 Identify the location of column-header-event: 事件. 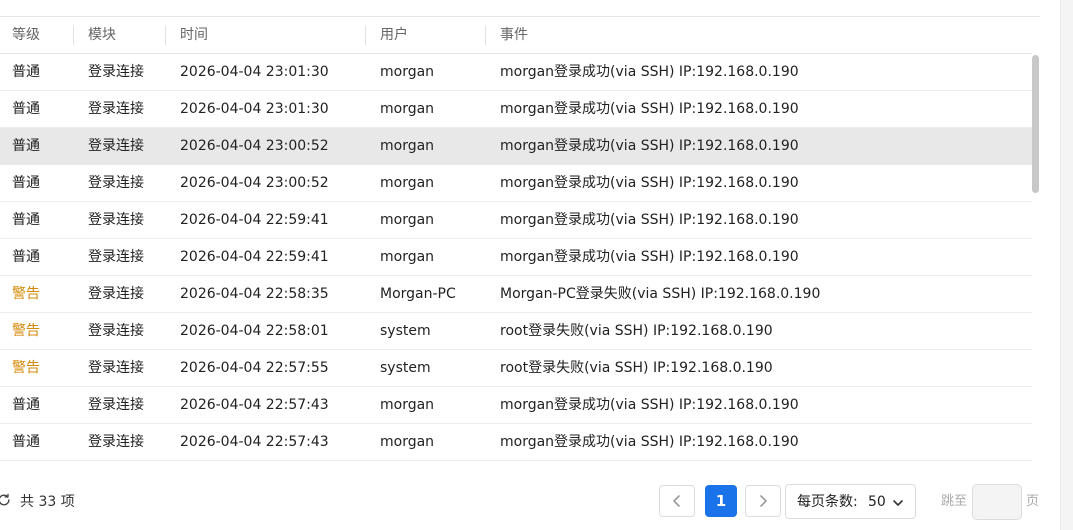
(514, 35).